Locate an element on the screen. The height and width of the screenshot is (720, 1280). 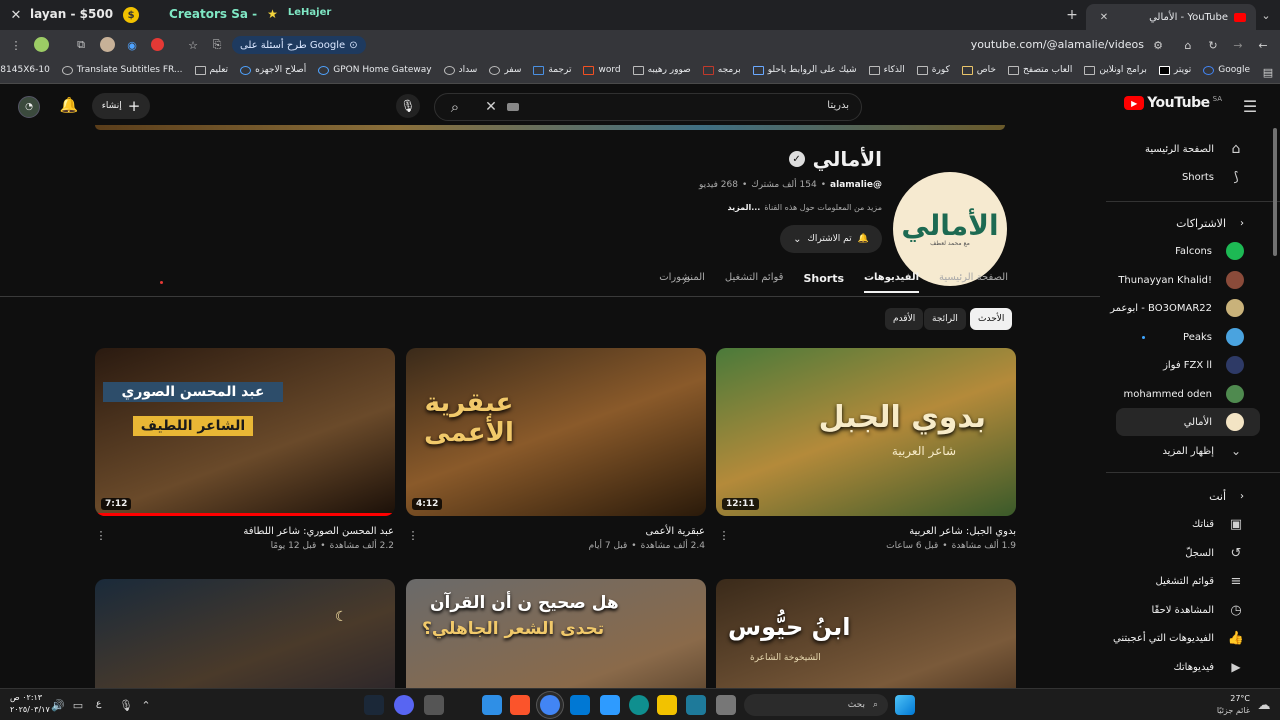
bookmark-item: Google is located at coordinates (1226, 70).